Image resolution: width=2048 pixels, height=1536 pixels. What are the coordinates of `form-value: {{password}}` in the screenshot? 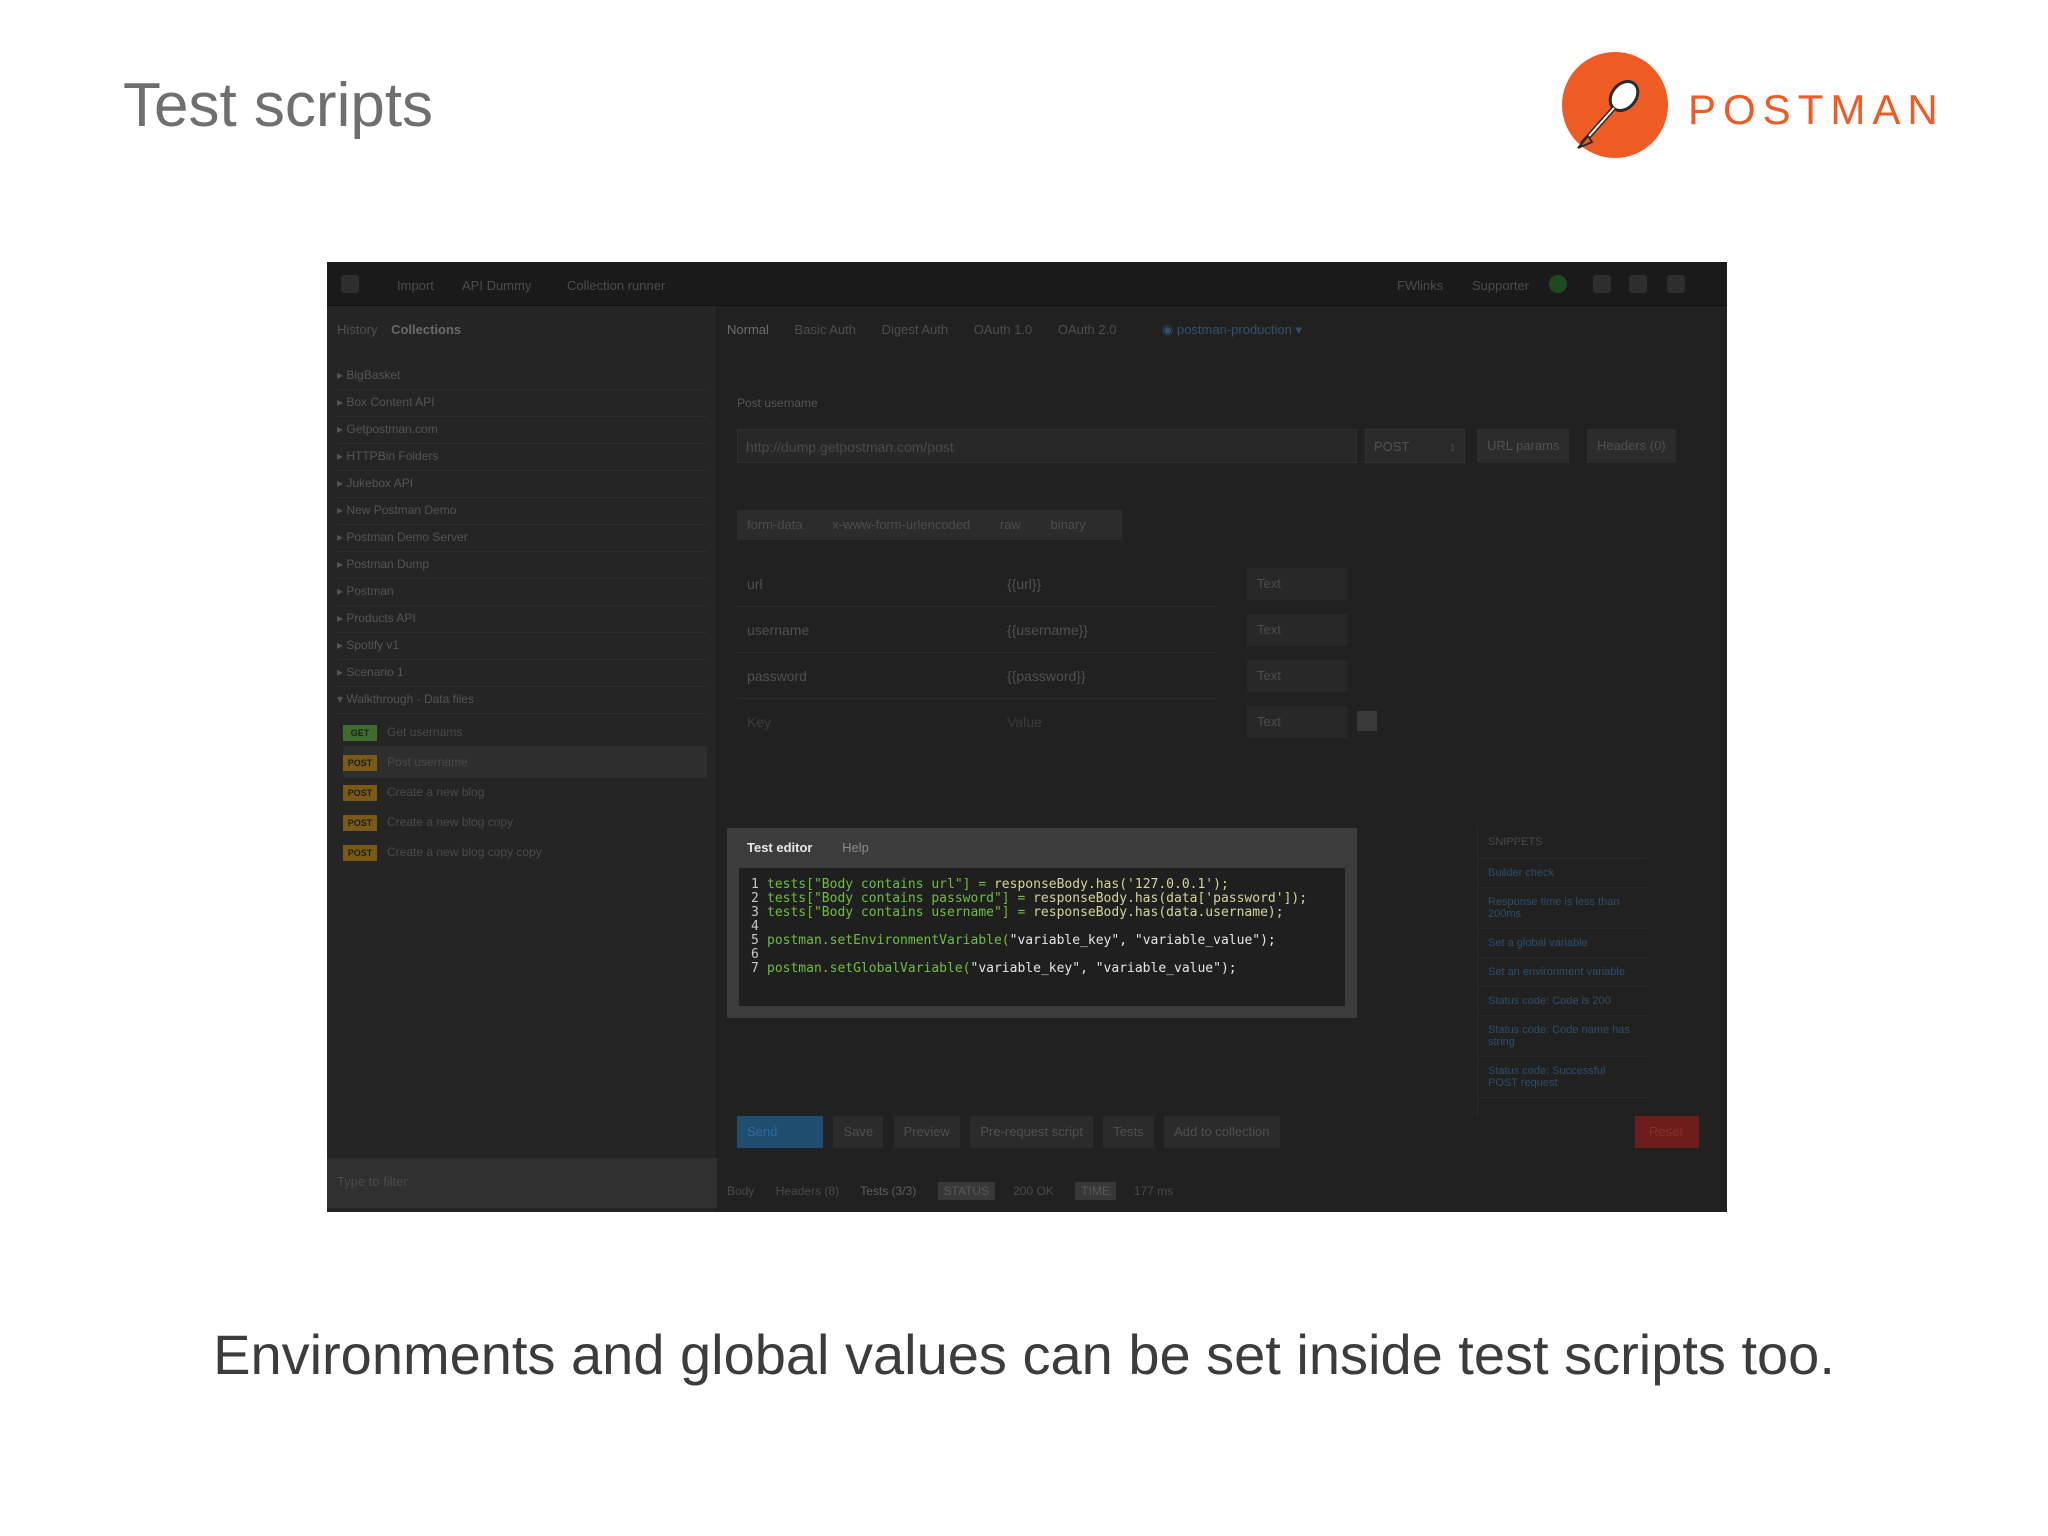 It's located at (1046, 676).